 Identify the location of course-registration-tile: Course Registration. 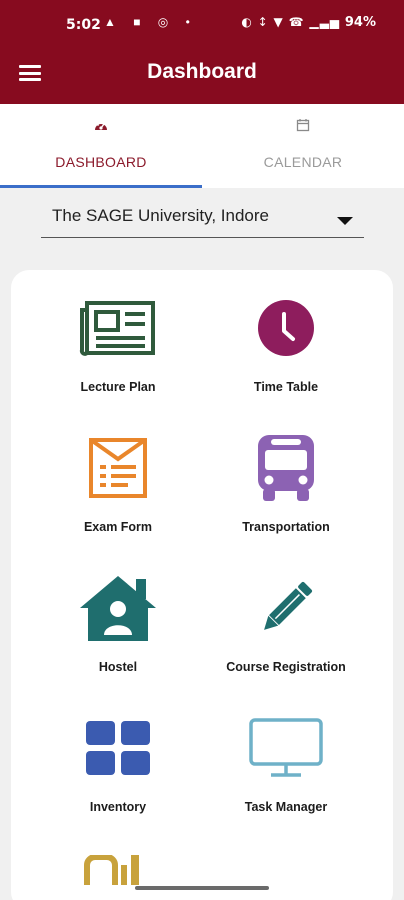
(286, 623).